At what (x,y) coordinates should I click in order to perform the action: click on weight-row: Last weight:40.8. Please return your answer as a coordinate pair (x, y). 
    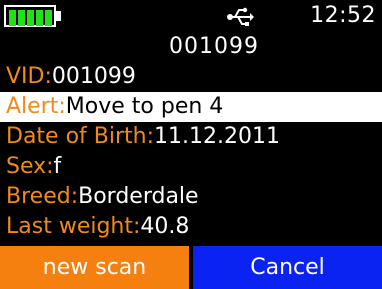
    Looking at the image, I should click on (191, 227).